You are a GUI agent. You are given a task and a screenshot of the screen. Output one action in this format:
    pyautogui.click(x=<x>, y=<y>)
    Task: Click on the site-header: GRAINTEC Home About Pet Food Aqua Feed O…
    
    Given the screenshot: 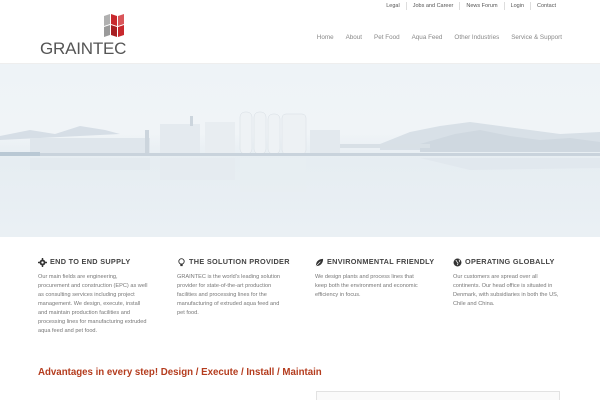 What is the action you would take?
    pyautogui.click(x=300, y=38)
    